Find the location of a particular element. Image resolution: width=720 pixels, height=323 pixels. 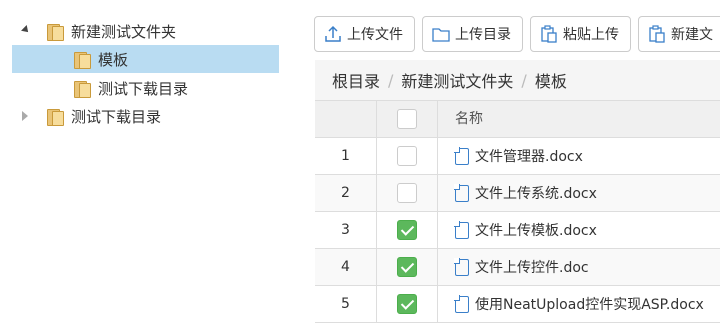

file-name: 文件上传系统.docx is located at coordinates (536, 193).